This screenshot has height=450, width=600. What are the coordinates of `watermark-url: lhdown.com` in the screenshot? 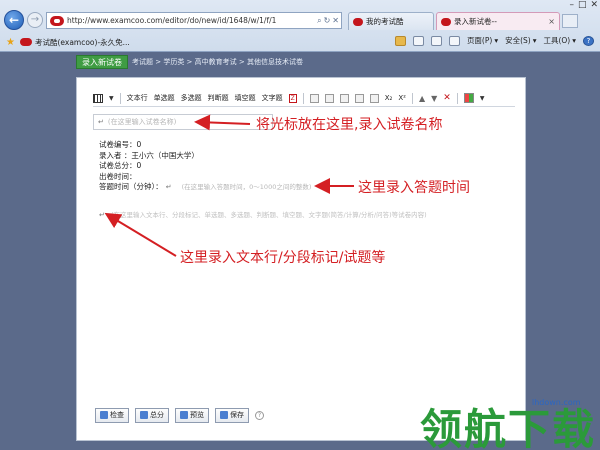 It's located at (556, 402).